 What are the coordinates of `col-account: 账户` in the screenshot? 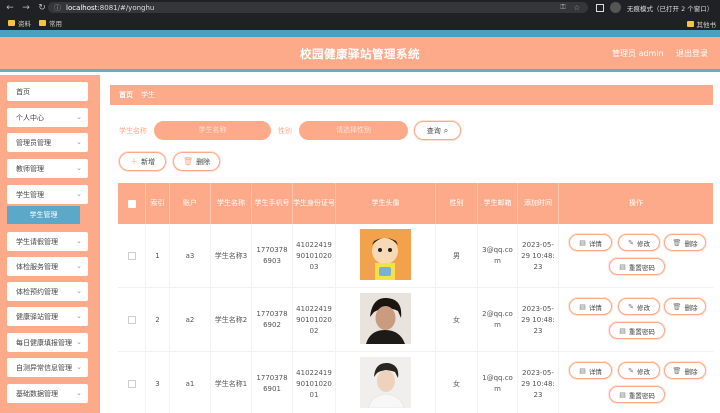 It's located at (190, 203).